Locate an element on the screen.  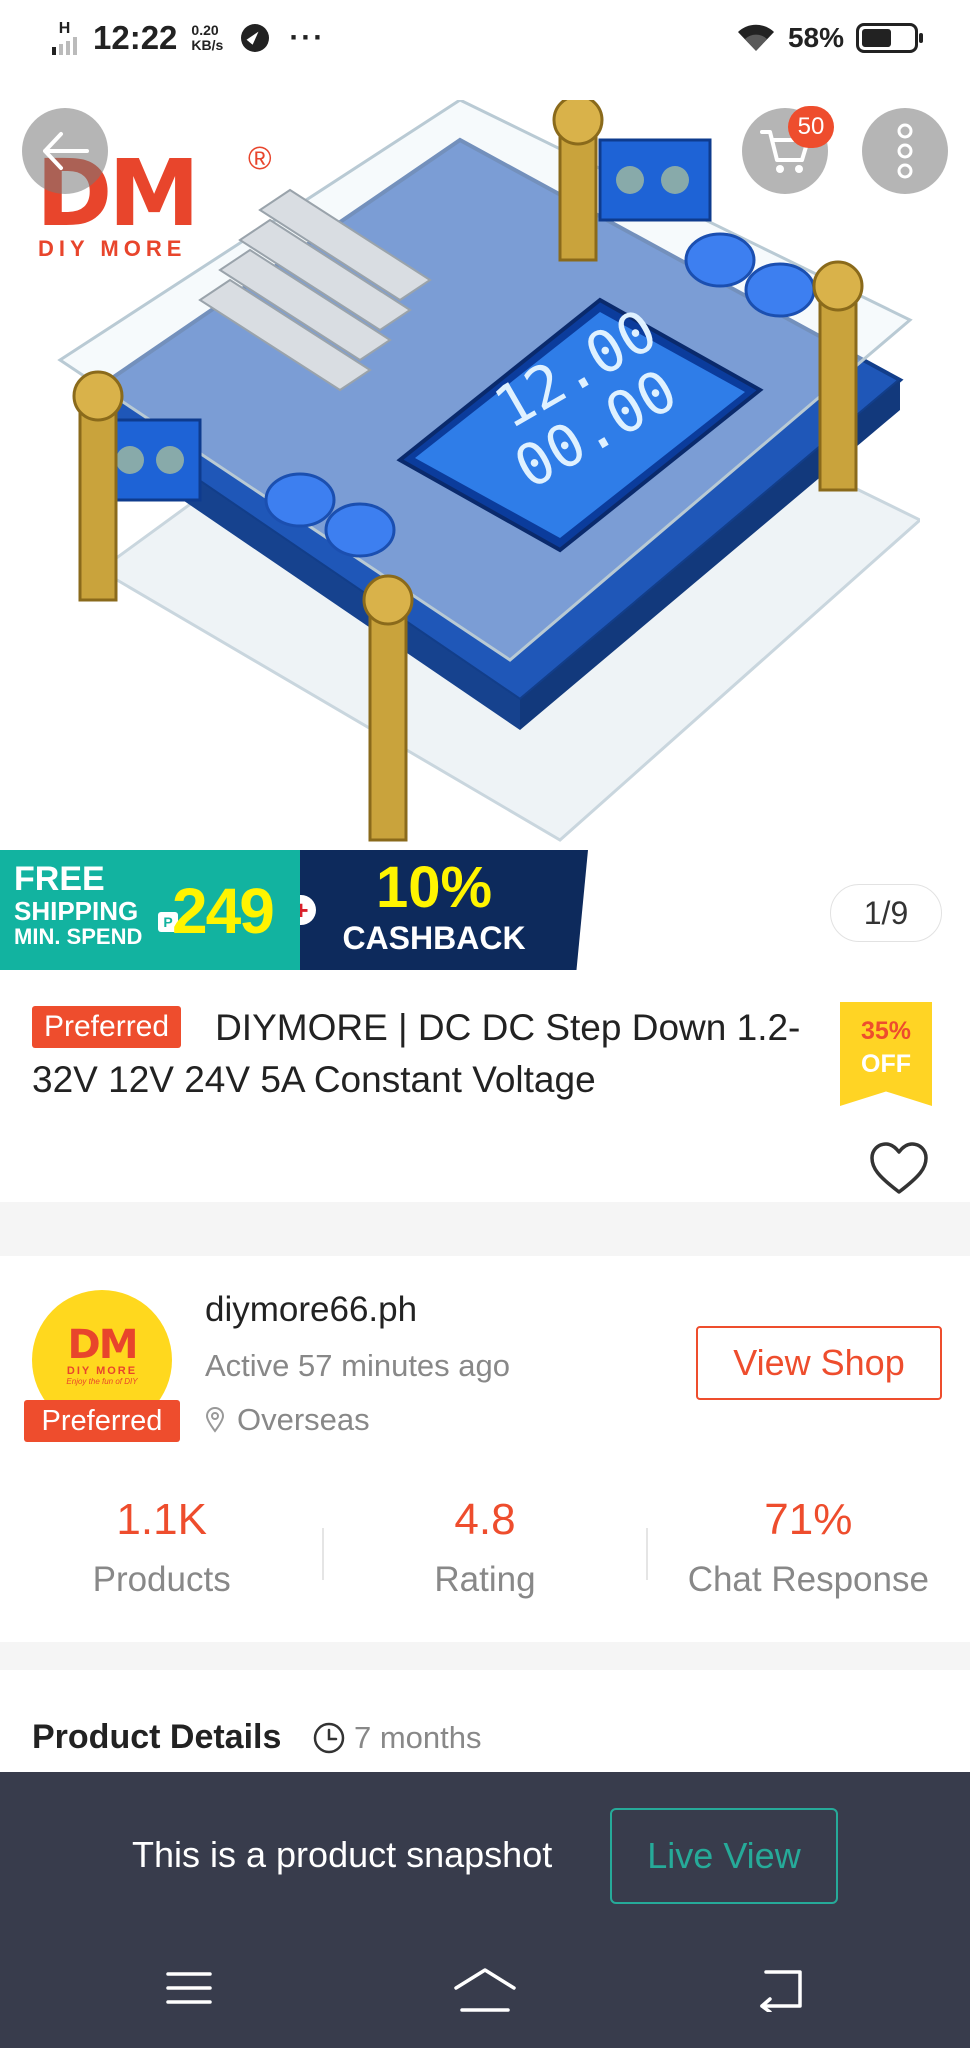
shop-active-status: Active 57 minutes ago is located at coordinates (358, 1365).